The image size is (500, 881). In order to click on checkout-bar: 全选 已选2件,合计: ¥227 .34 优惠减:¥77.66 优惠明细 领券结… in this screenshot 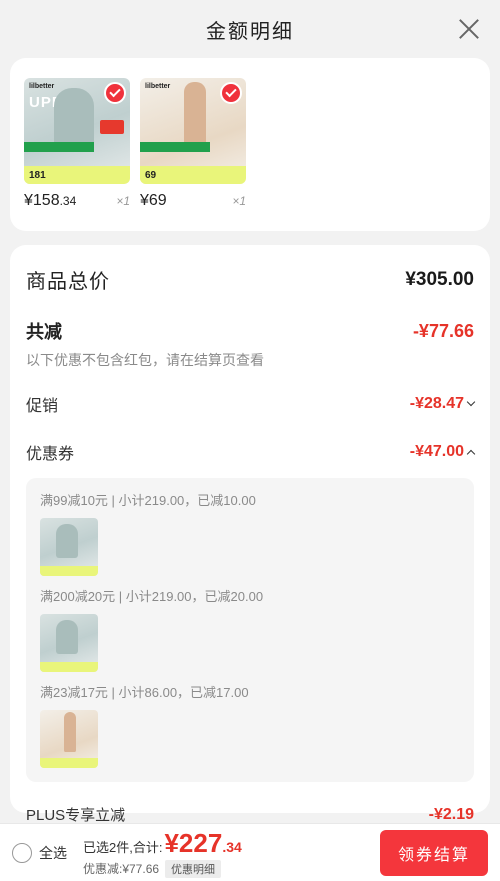, I will do `click(250, 852)`.